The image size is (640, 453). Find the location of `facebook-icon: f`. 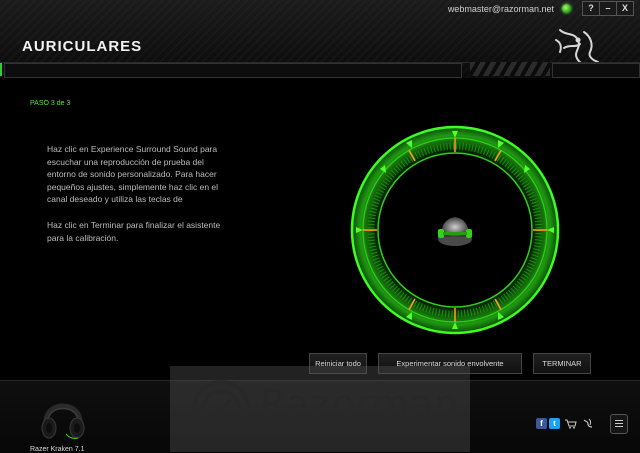

facebook-icon: f is located at coordinates (541, 423).